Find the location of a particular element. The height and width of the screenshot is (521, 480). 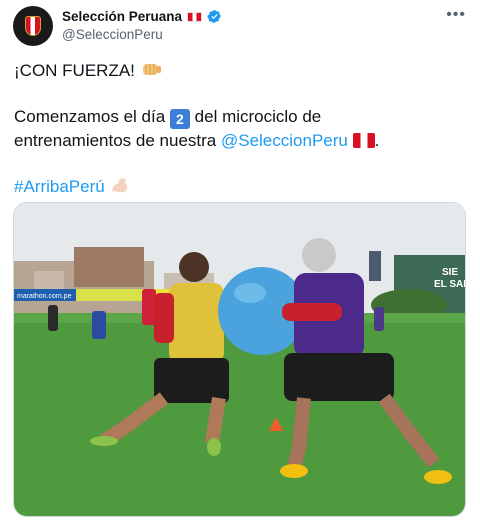

tweet-line-2: Comenzamos el día 2 del microciclo de is located at coordinates (241, 117).